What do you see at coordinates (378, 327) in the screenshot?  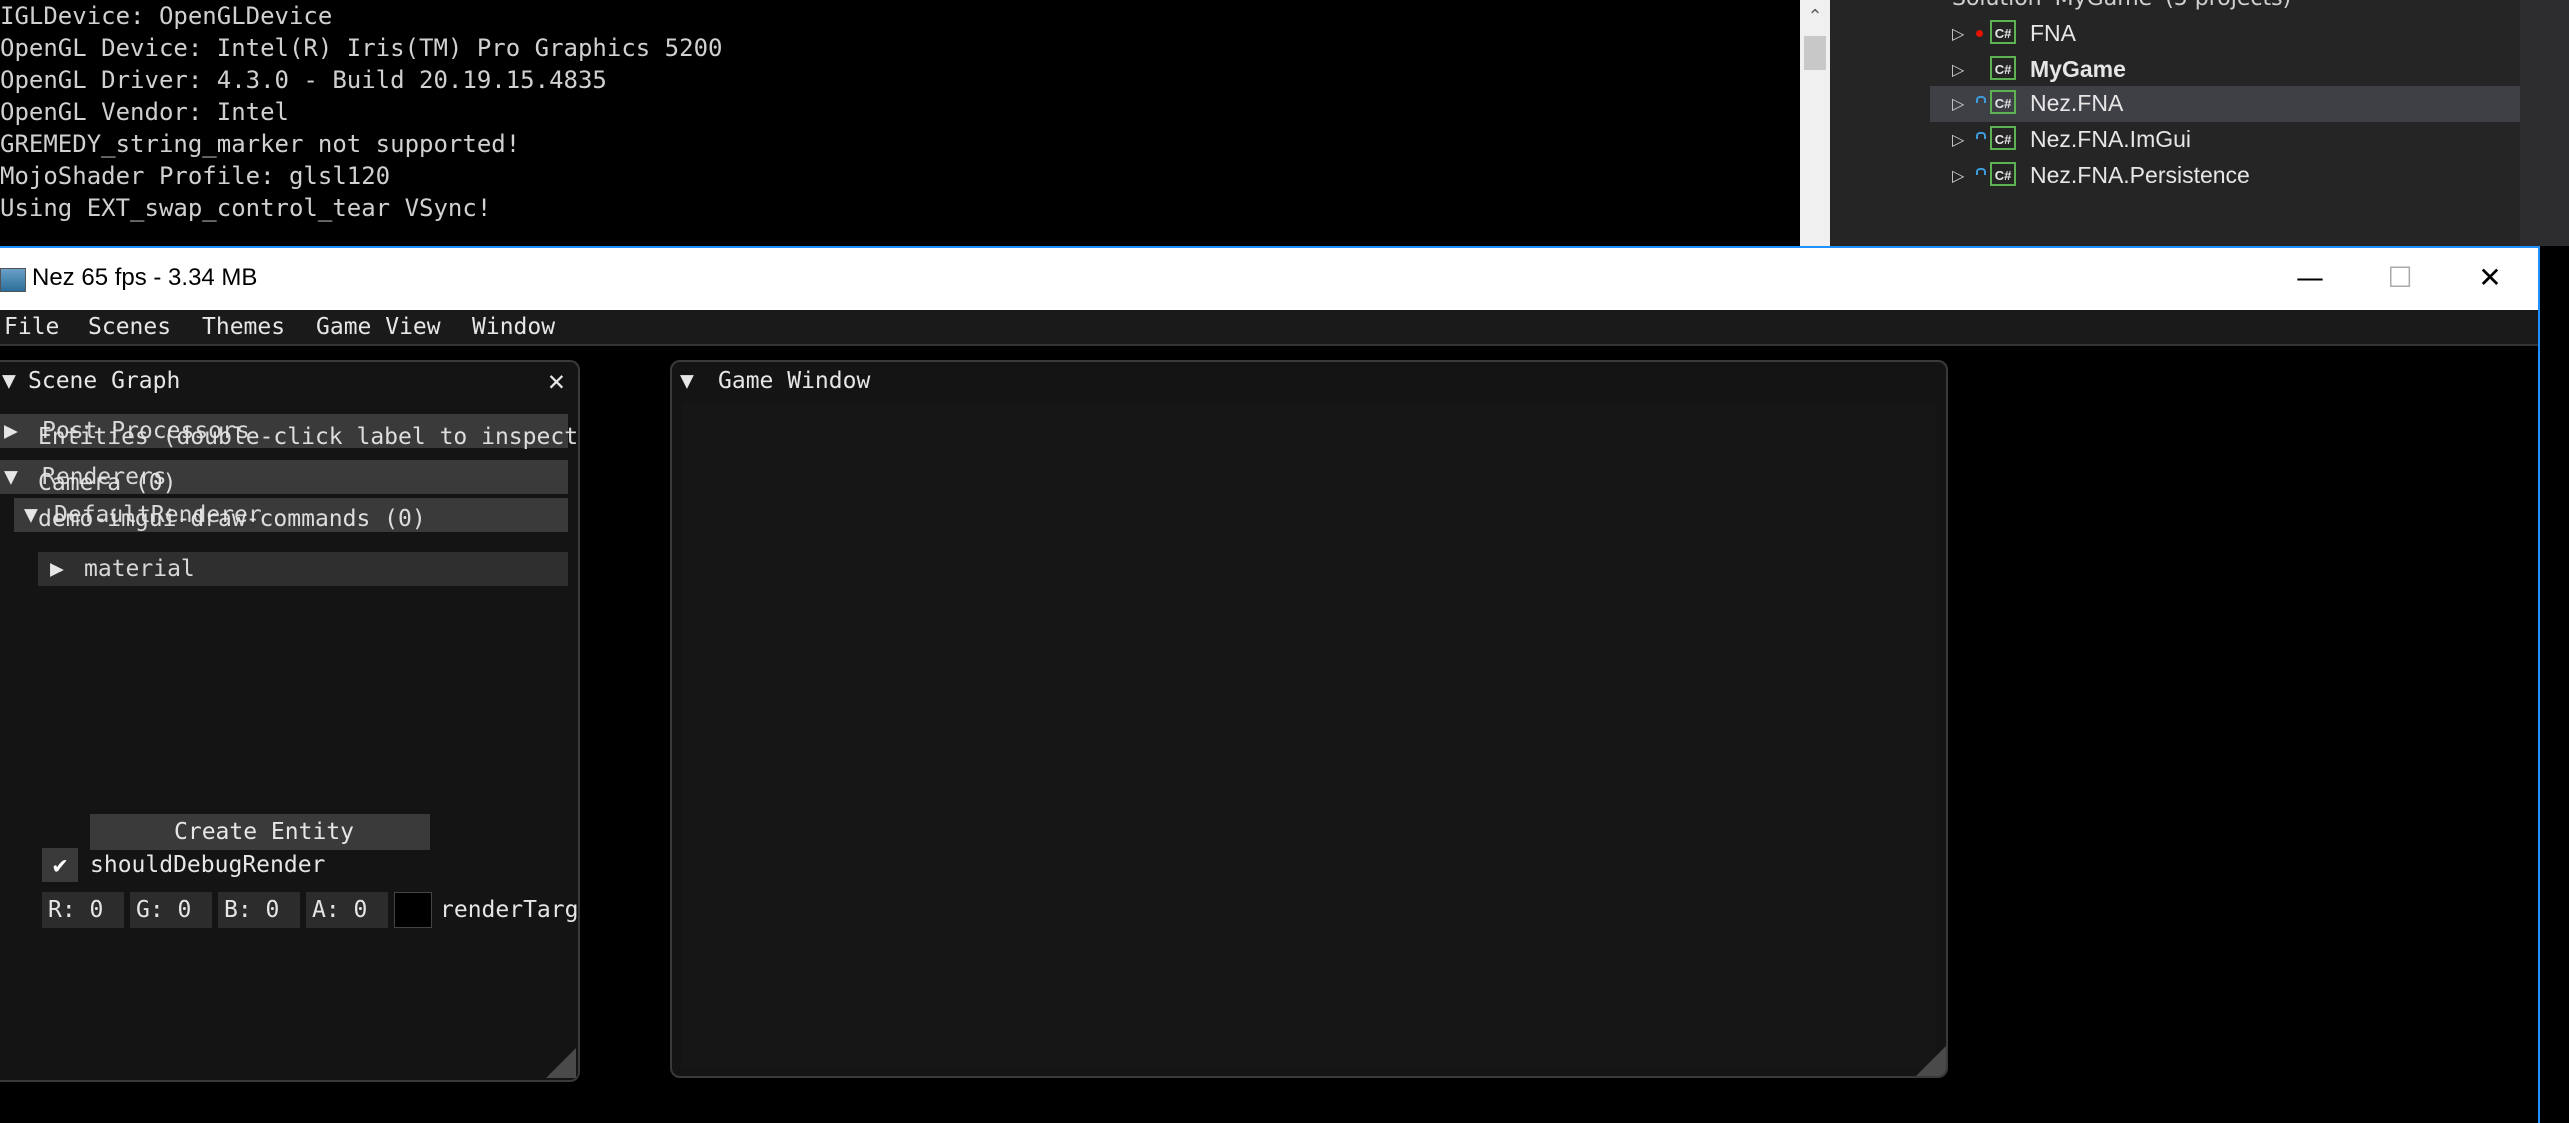 I see `menu-game-view: Game View` at bounding box center [378, 327].